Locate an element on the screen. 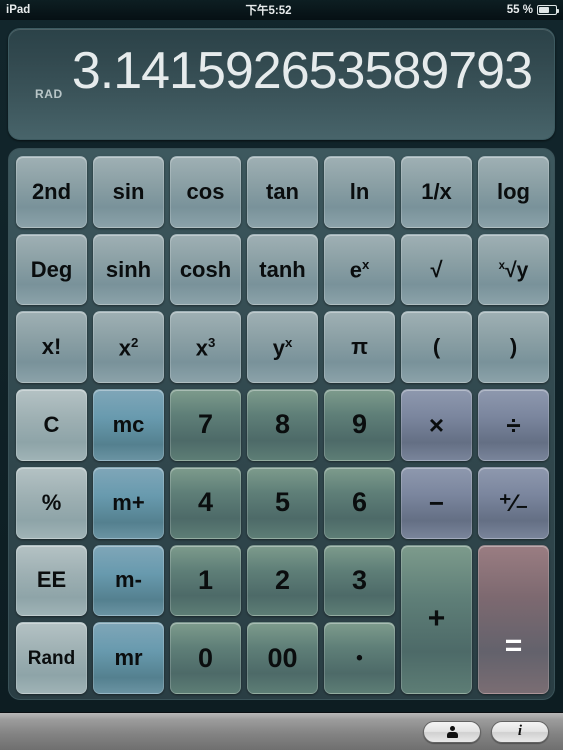 This screenshot has height=750, width=563. key-label: 1 is located at coordinates (205, 579).